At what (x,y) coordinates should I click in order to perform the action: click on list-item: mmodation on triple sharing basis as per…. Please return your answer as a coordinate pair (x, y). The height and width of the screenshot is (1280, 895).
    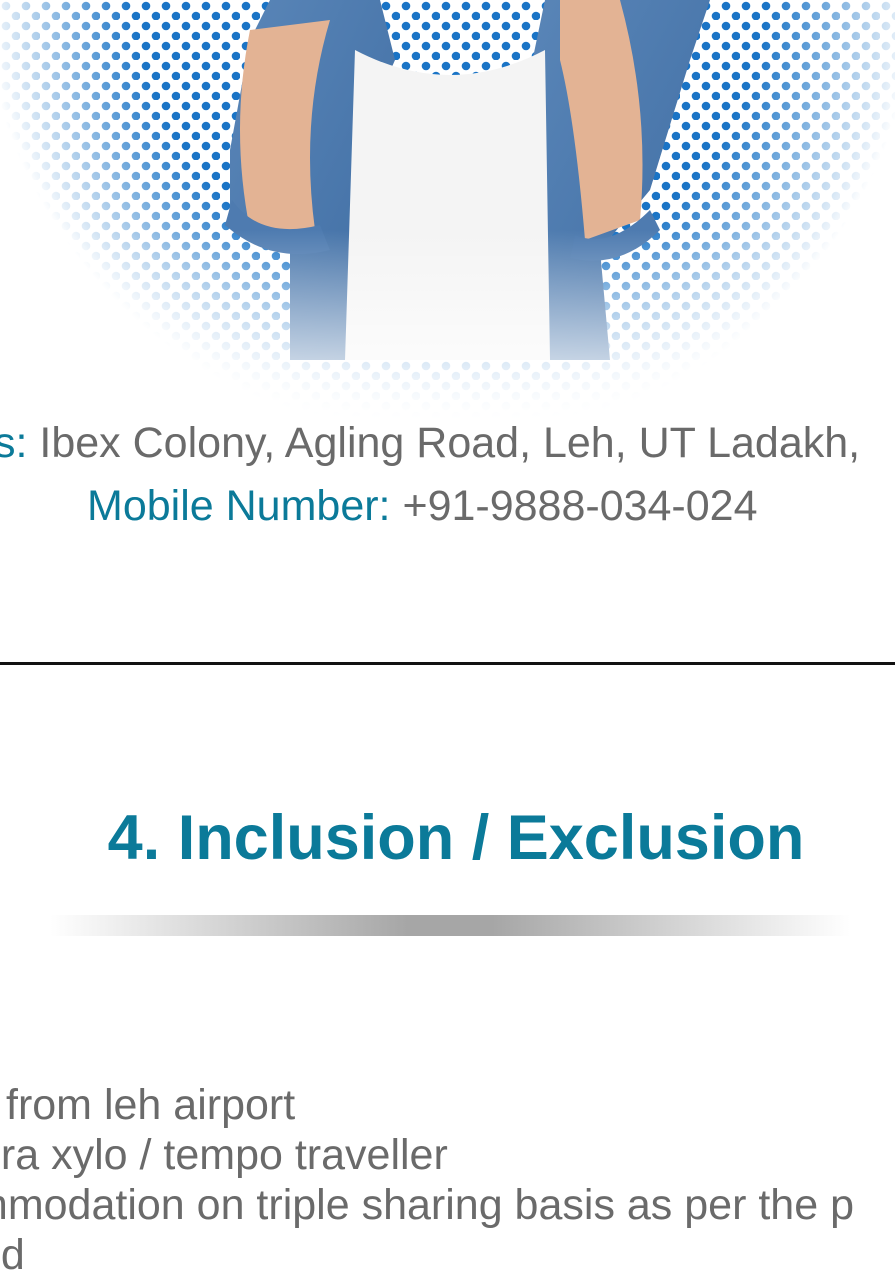
    Looking at the image, I should click on (427, 1205).